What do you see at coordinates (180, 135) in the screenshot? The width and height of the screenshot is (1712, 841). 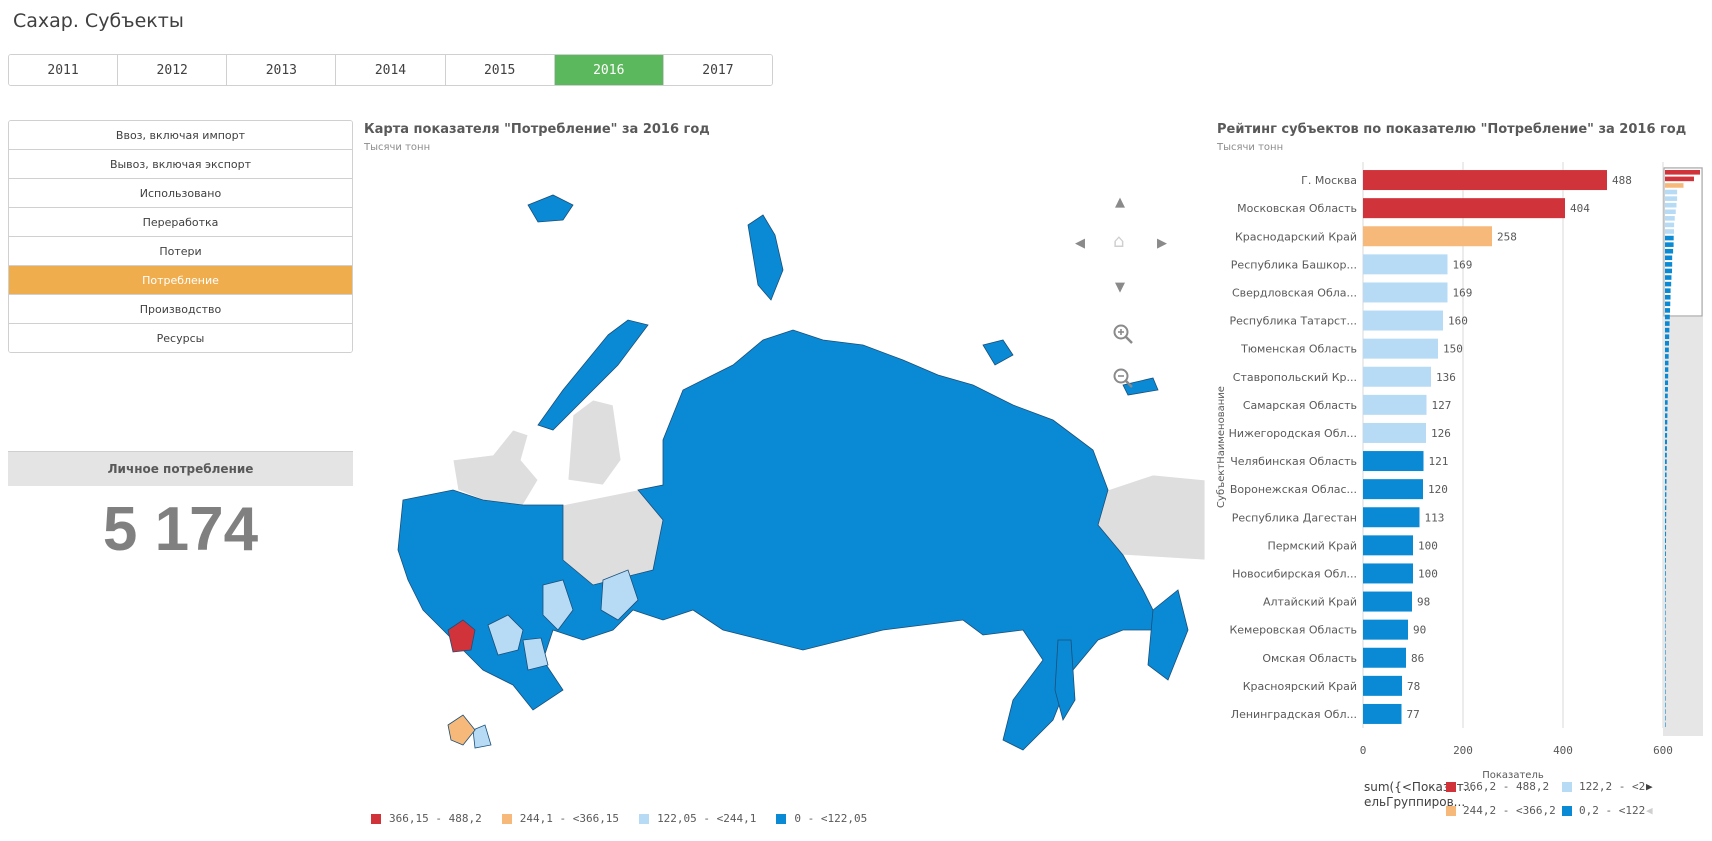 I see `indicator-item: Ввоз, включая импорт` at bounding box center [180, 135].